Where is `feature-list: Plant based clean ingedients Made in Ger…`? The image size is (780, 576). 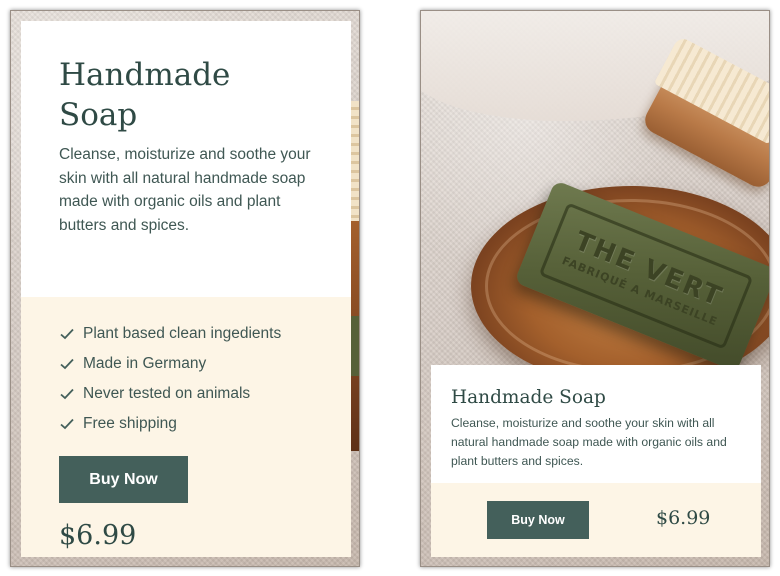 feature-list: Plant based clean ingedients Made in Ger… is located at coordinates (186, 379).